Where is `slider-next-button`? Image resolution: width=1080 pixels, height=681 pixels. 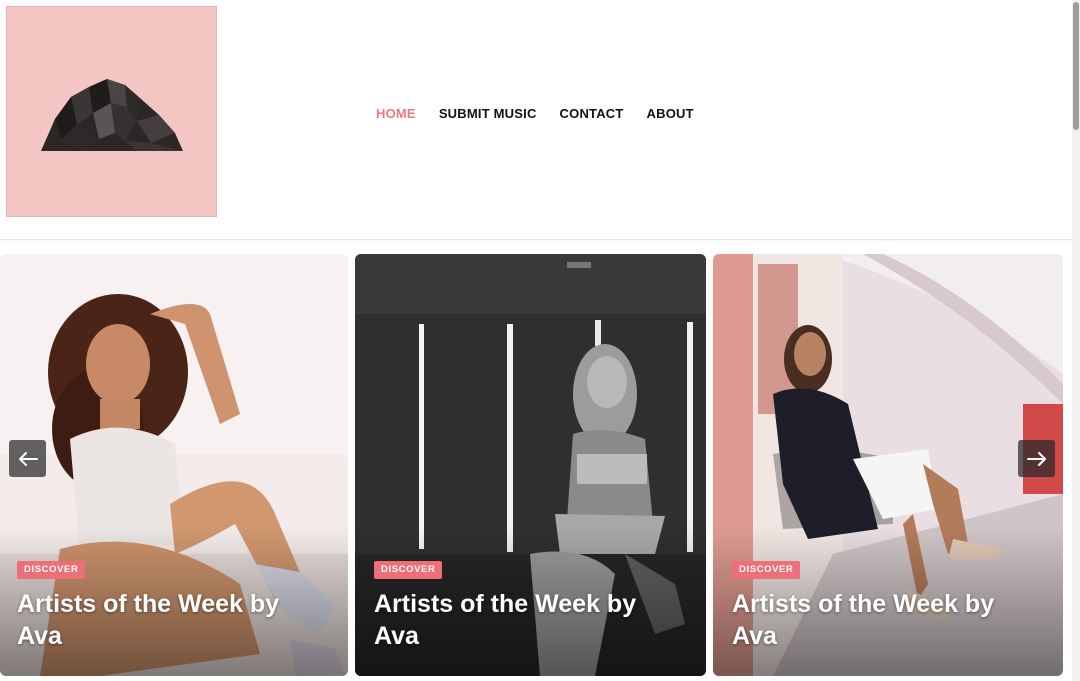 slider-next-button is located at coordinates (1036, 458).